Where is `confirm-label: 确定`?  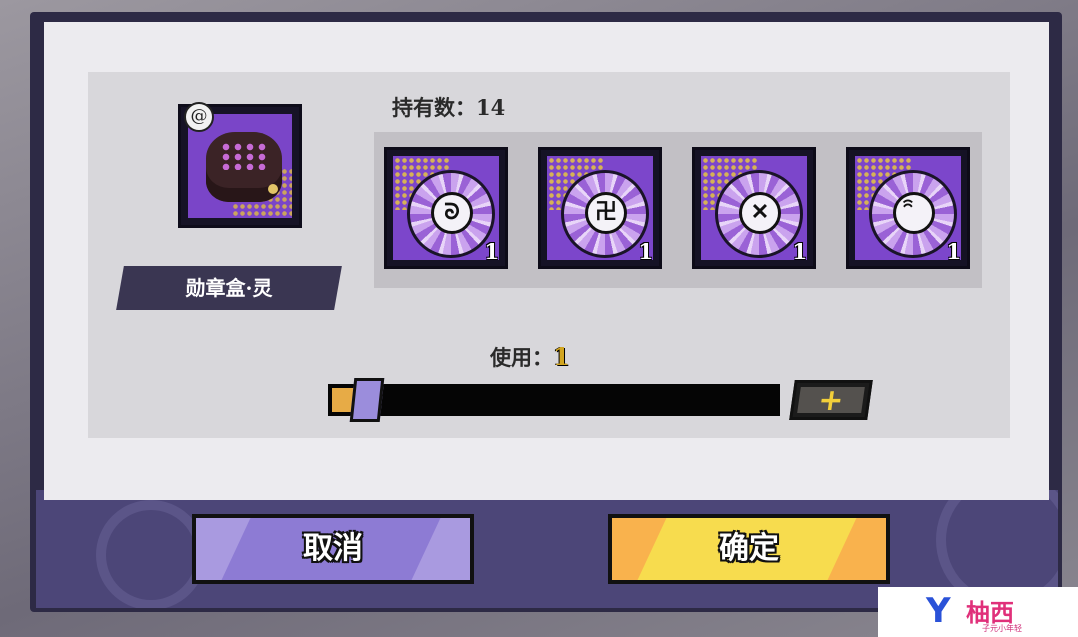
confirm-label: 确定 is located at coordinates (749, 548).